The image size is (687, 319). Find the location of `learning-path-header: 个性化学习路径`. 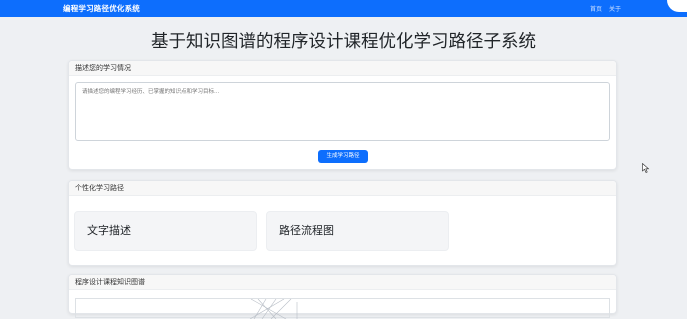

learning-path-header: 个性化学习路径 is located at coordinates (342, 188).